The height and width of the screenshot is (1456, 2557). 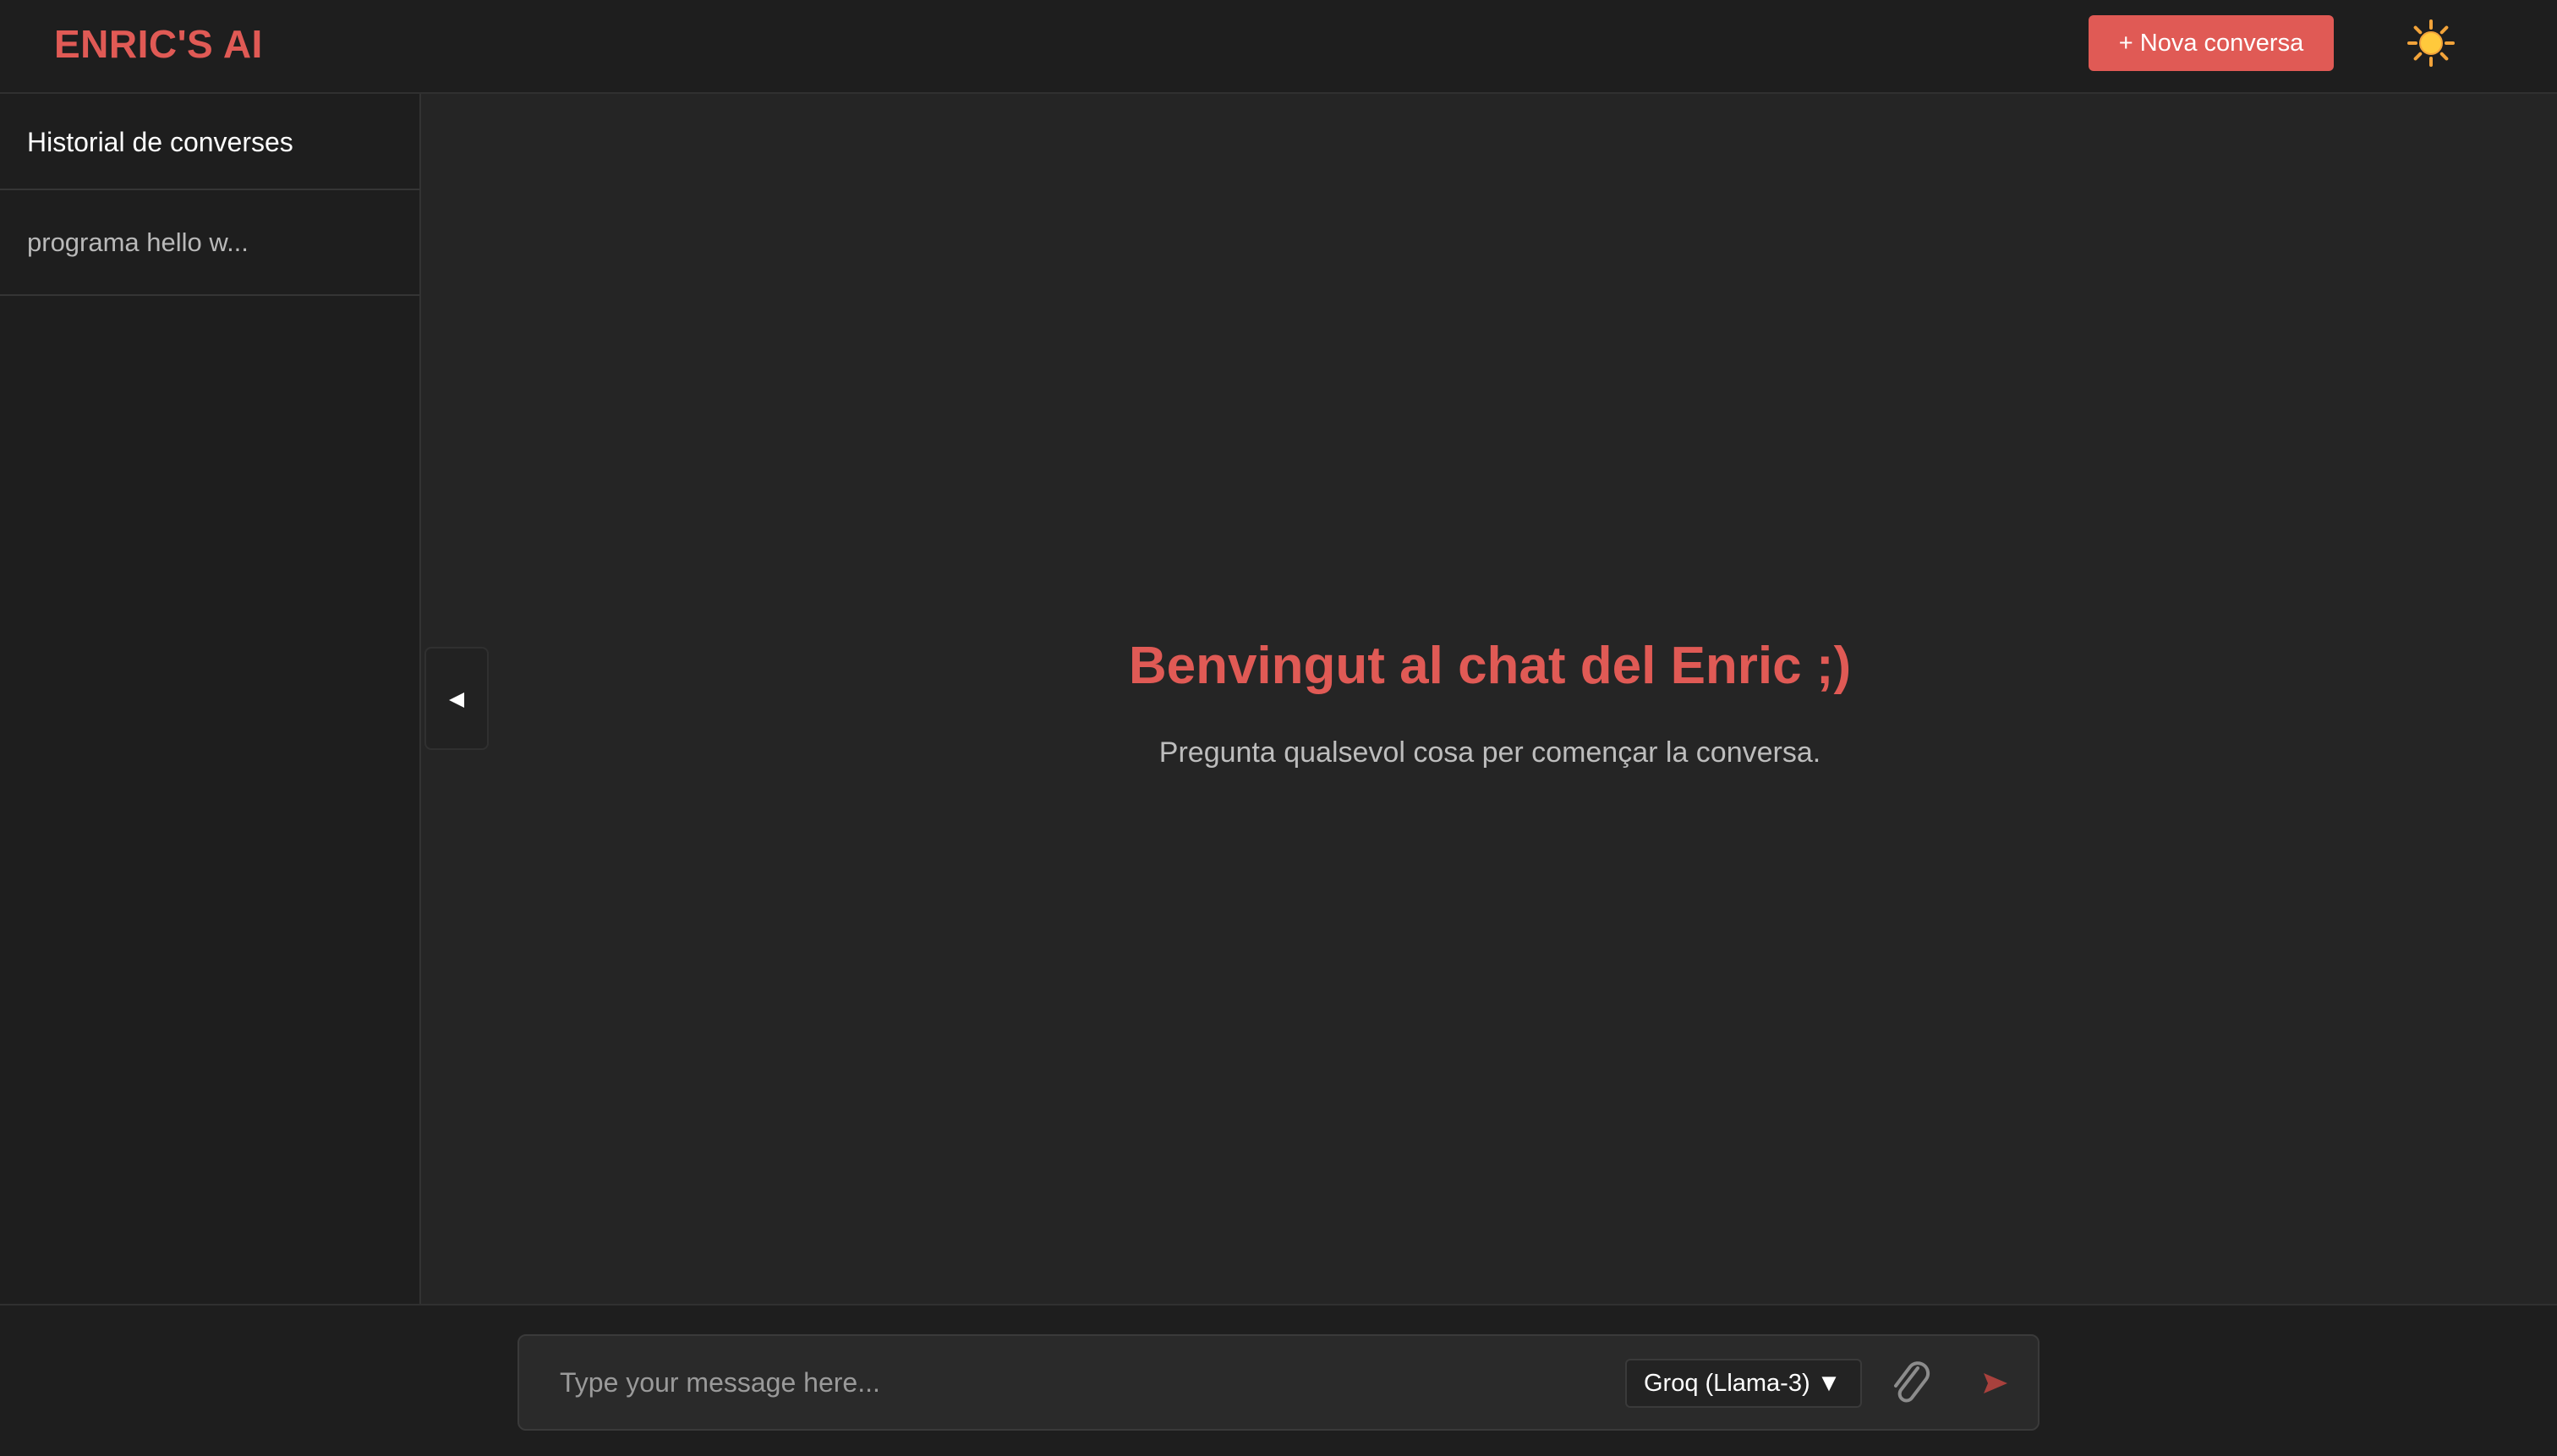 I want to click on composer-bar: Groq (Llama-3) ▼, so click(x=1278, y=1383).